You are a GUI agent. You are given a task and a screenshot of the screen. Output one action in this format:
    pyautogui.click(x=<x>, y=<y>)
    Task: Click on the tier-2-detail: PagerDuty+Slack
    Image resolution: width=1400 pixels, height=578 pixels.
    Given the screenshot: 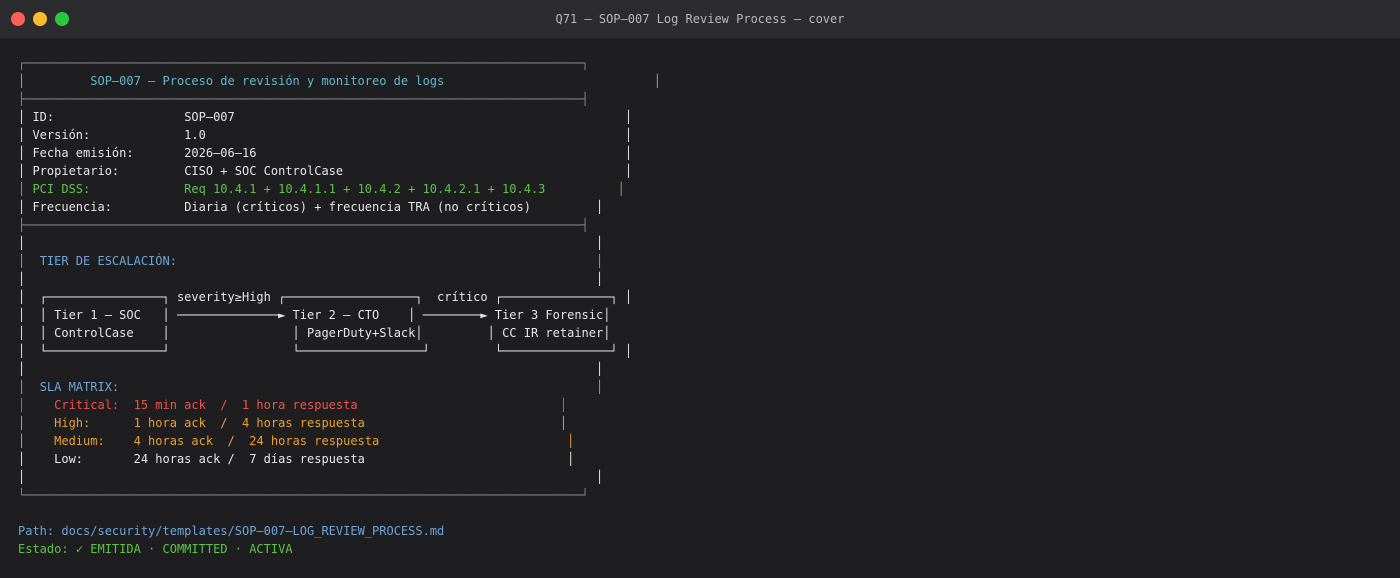 What is the action you would take?
    pyautogui.click(x=361, y=333)
    